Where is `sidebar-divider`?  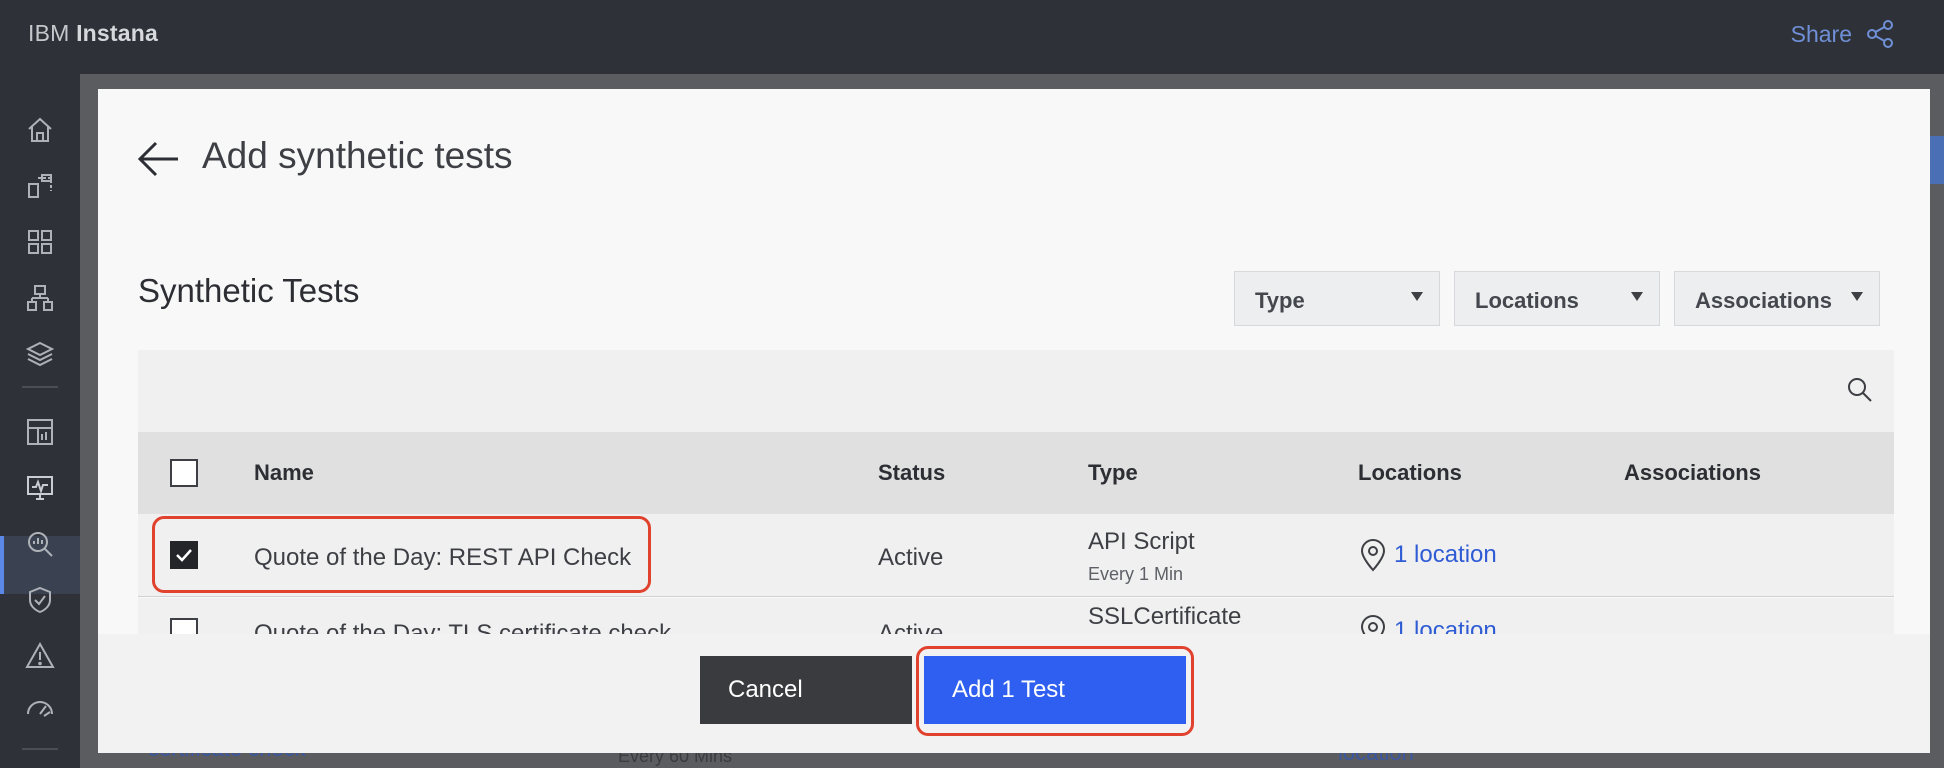 sidebar-divider is located at coordinates (40, 387).